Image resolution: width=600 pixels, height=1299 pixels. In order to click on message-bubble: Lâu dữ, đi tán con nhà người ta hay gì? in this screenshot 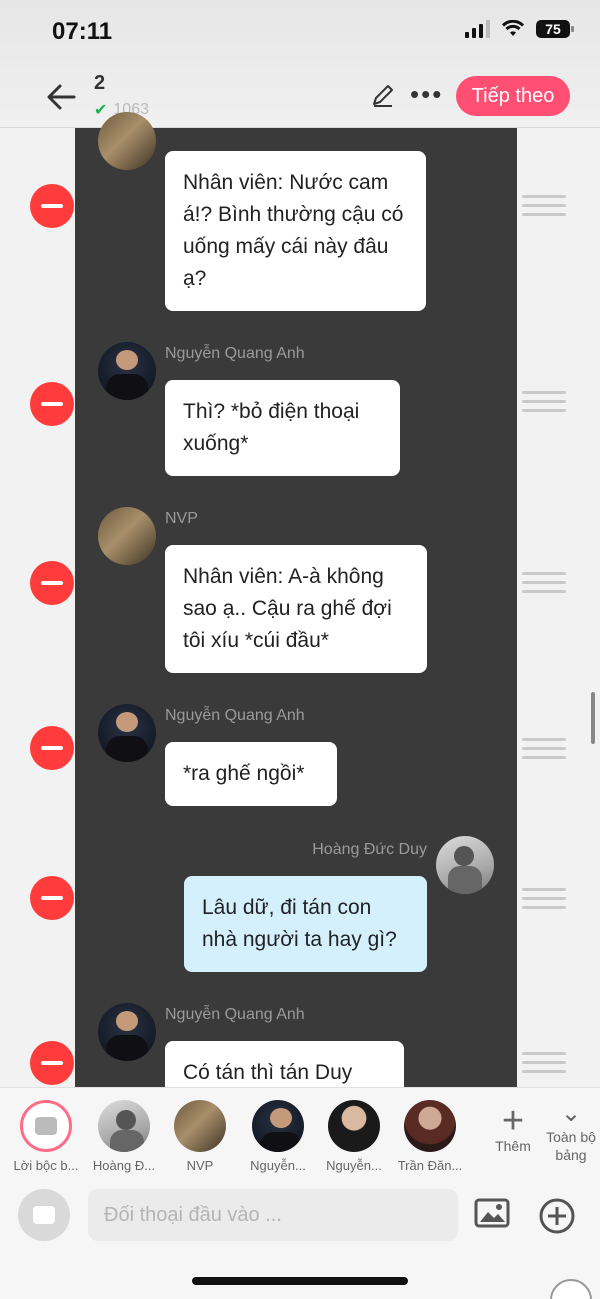, I will do `click(305, 924)`.